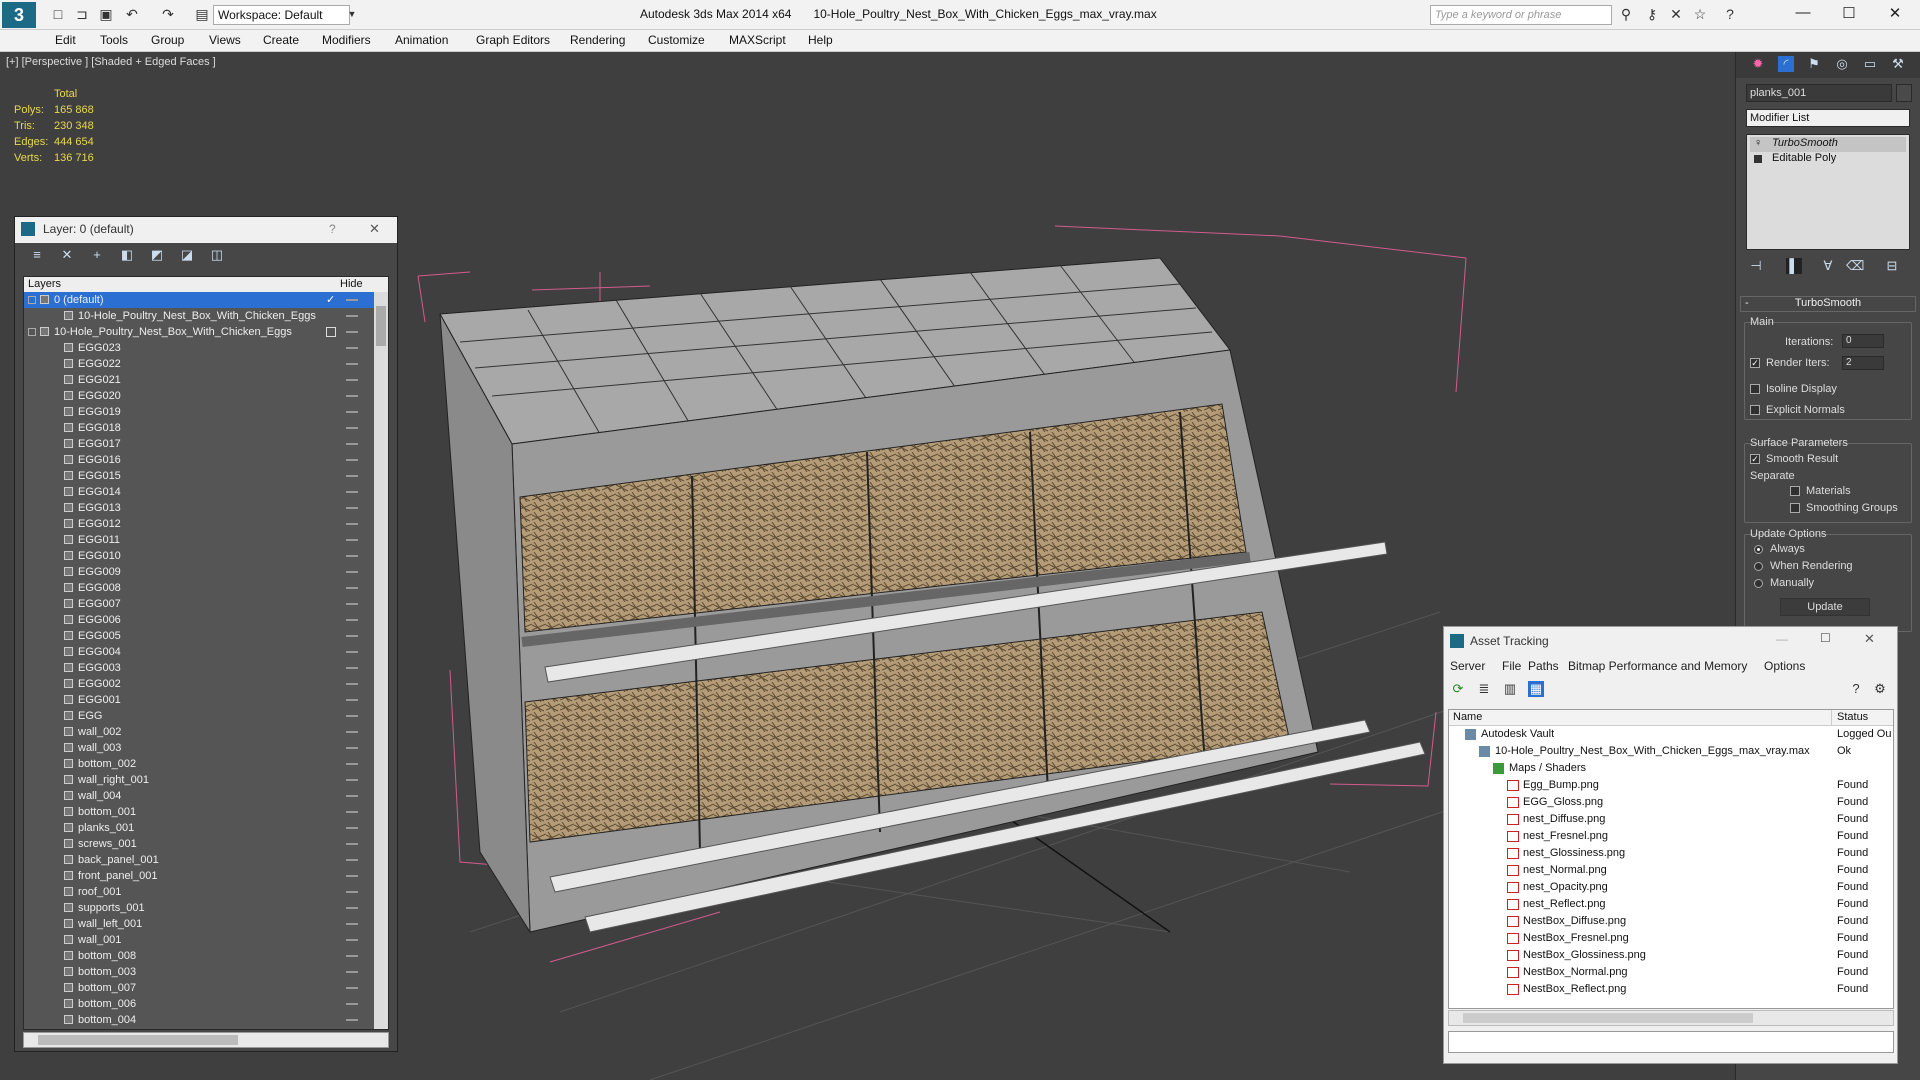 Image resolution: width=1920 pixels, height=1080 pixels. Describe the element at coordinates (1676, 14) in the screenshot. I see `communication-icon: ✕` at that location.